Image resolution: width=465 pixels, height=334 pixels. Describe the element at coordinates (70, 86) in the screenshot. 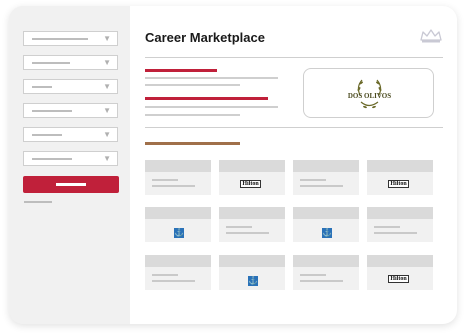

I see `filter-select-3: ▼` at that location.